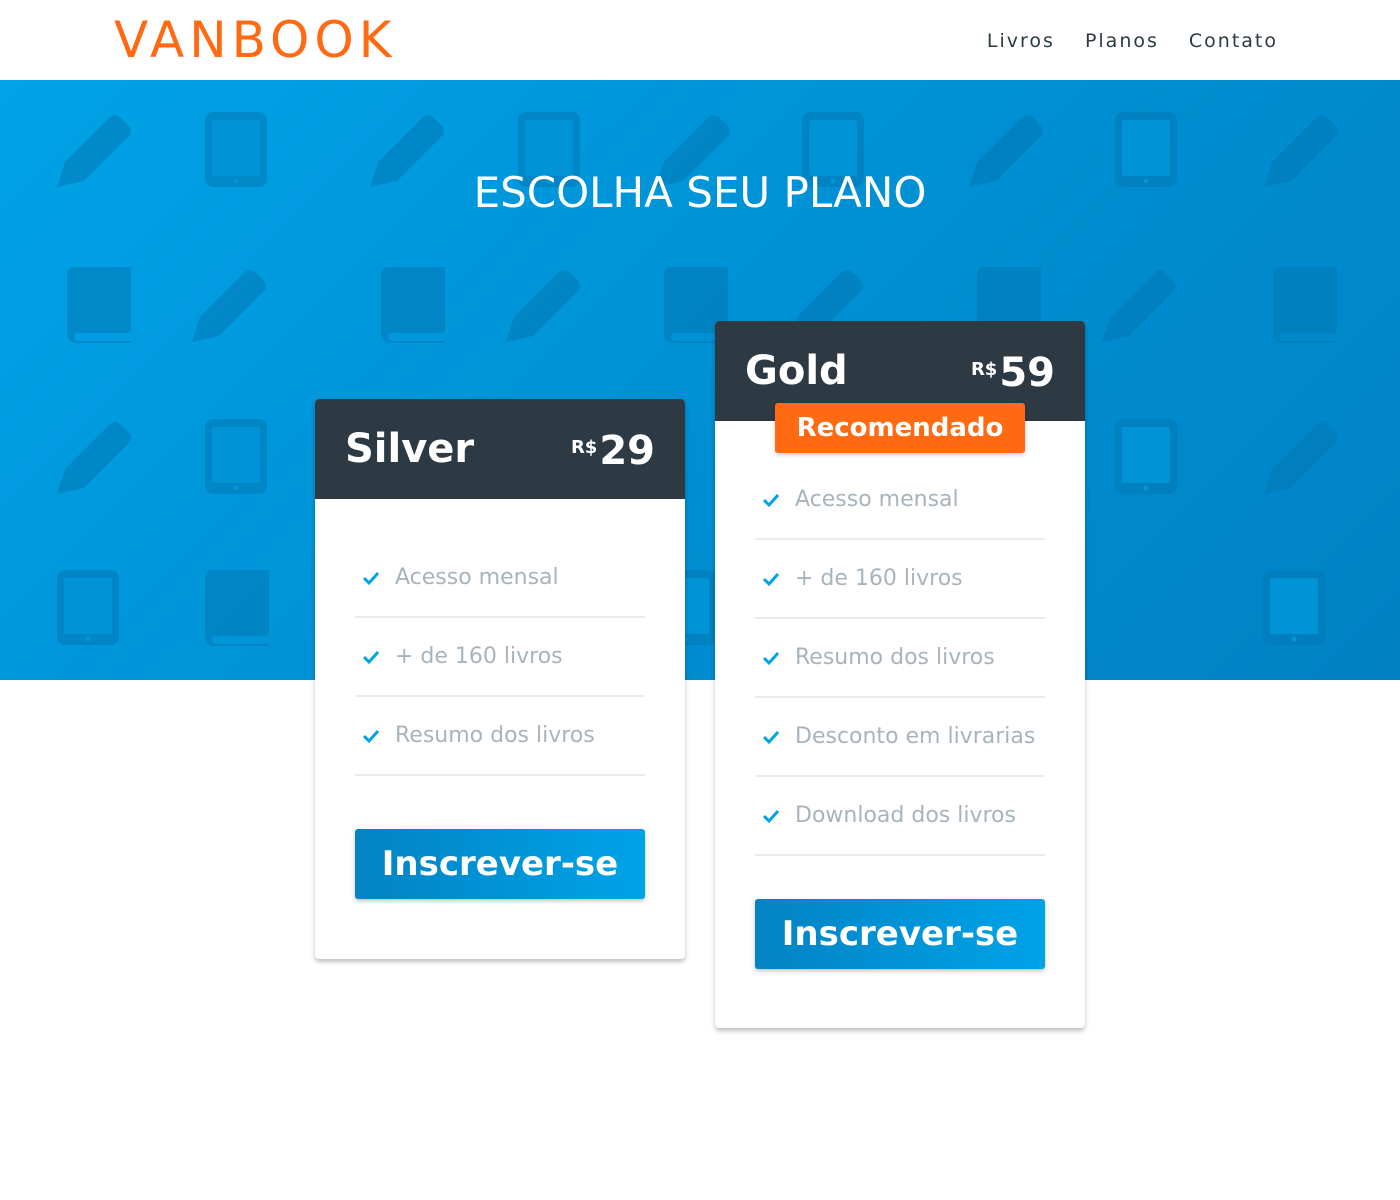 The image size is (1400, 1200). I want to click on nav-link-planos: Planos, so click(1122, 41).